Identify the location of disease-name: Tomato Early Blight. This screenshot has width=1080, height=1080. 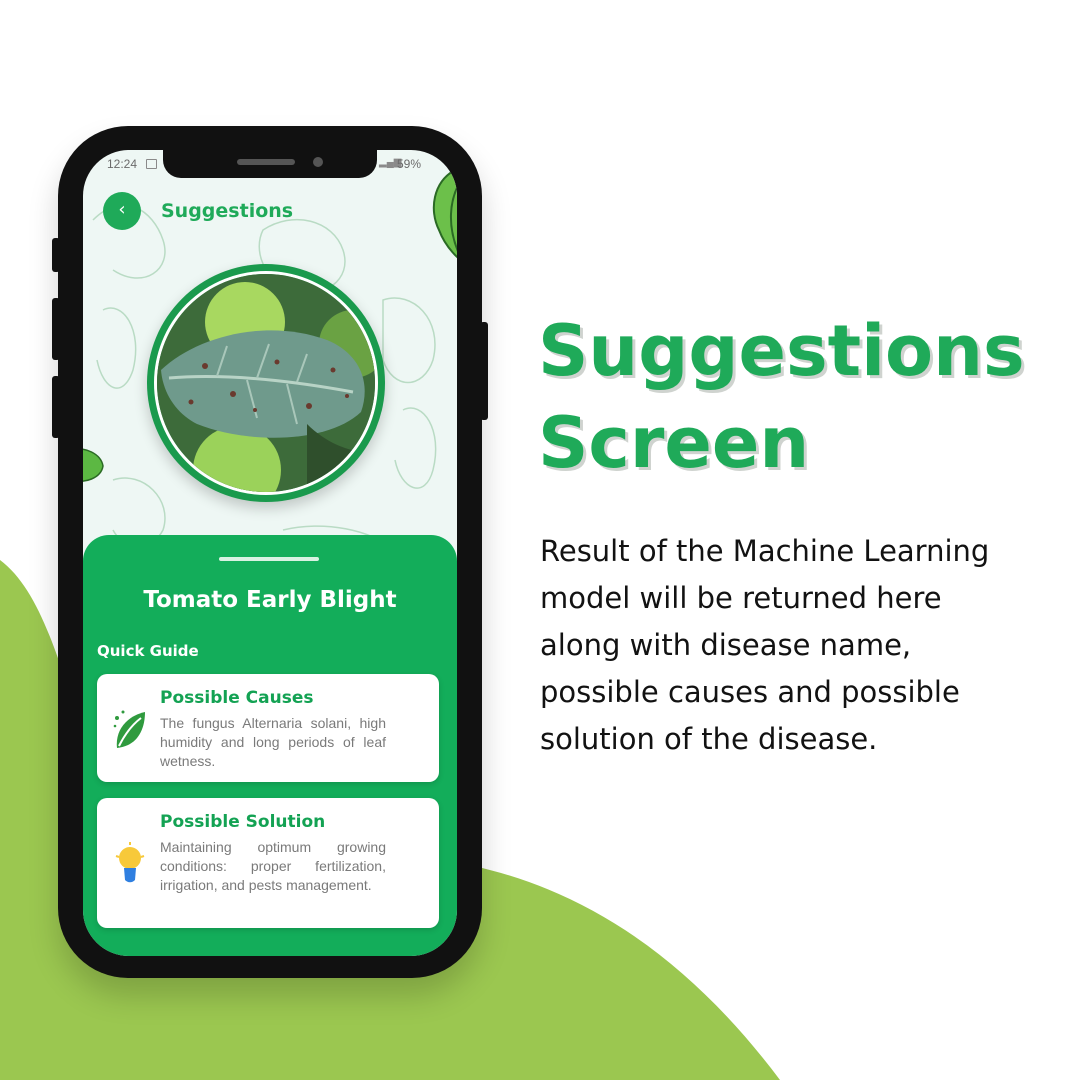
(270, 600).